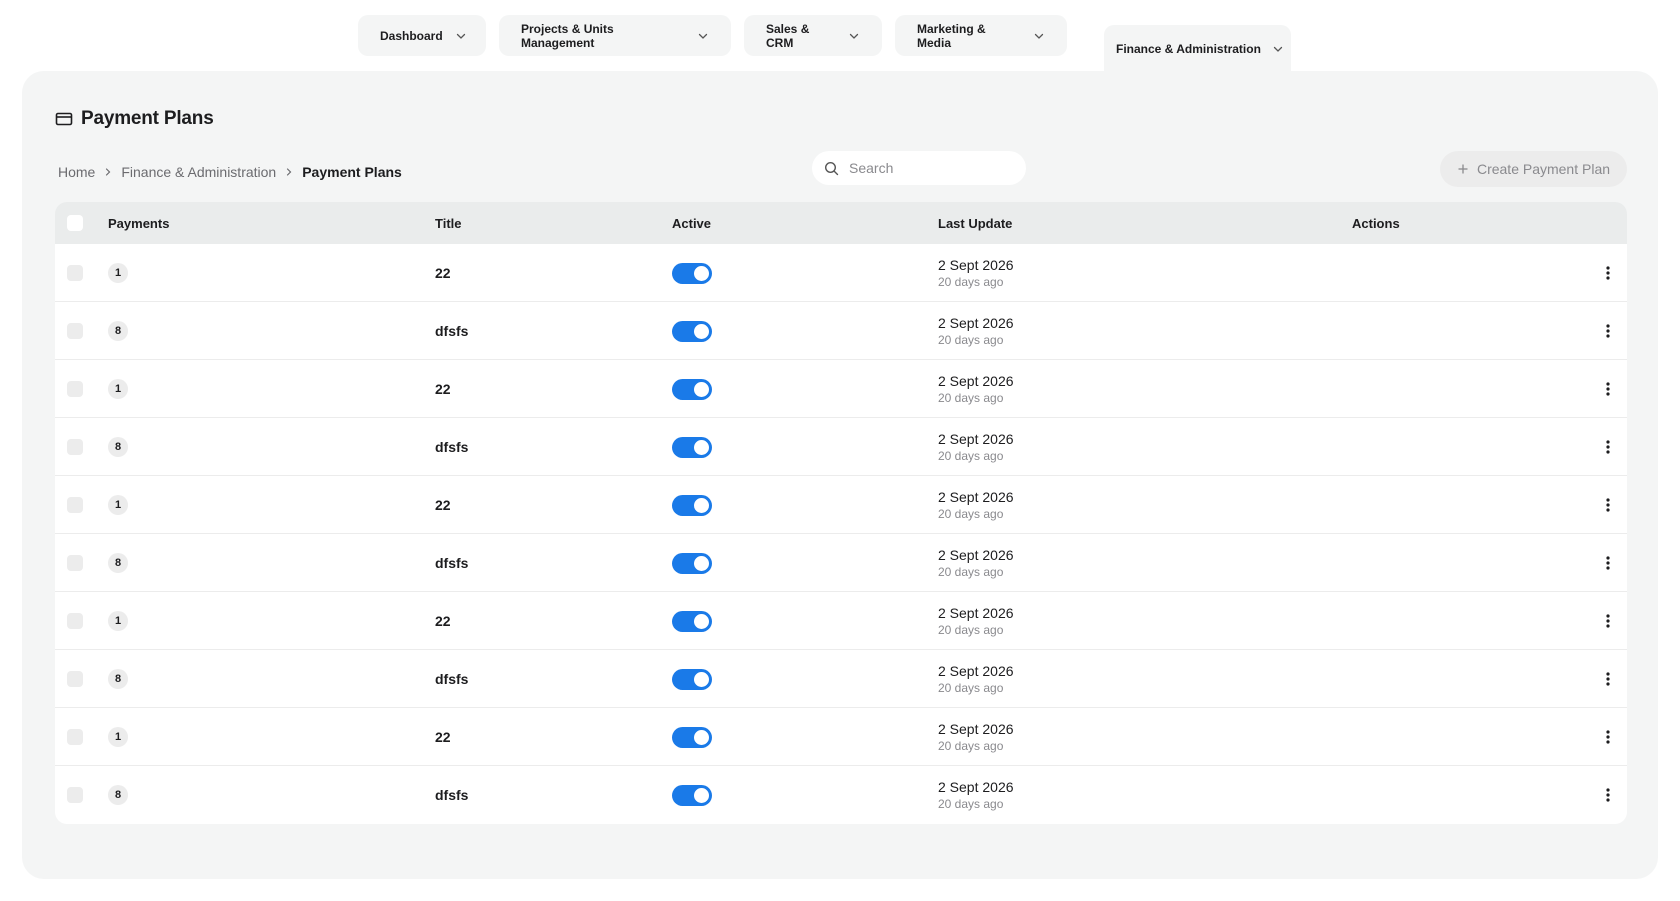  I want to click on create-payment-plan-button: Create Payment Plan, so click(1533, 169).